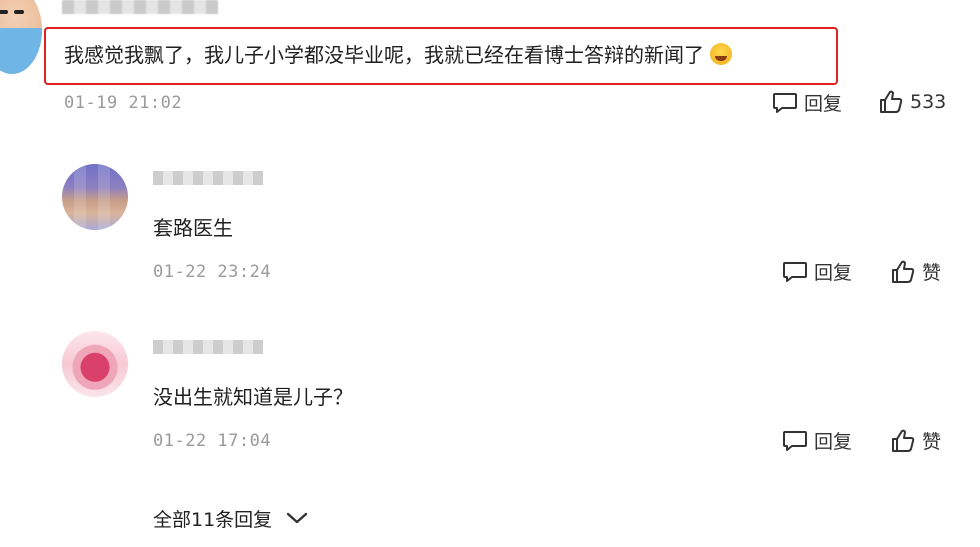 The height and width of the screenshot is (547, 980). I want to click on expand-all-replies-button: 全部11条回复, so click(230, 518).